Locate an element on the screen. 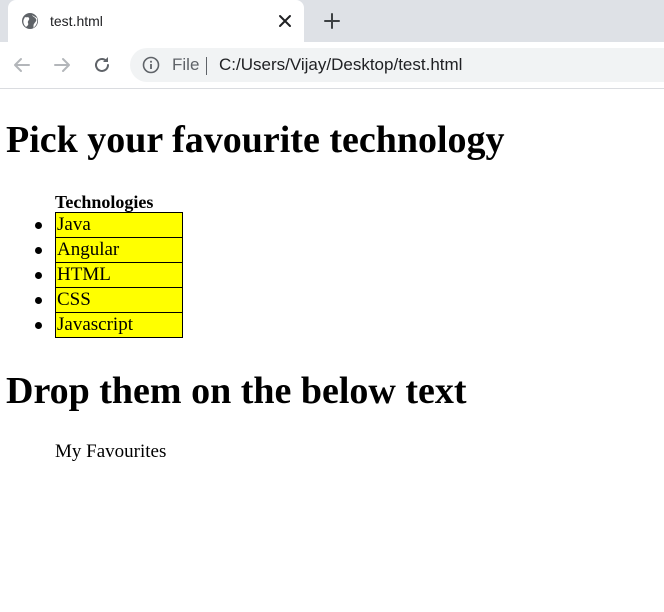 Image resolution: width=664 pixels, height=612 pixels. back-arrow-icon is located at coordinates (22, 65).